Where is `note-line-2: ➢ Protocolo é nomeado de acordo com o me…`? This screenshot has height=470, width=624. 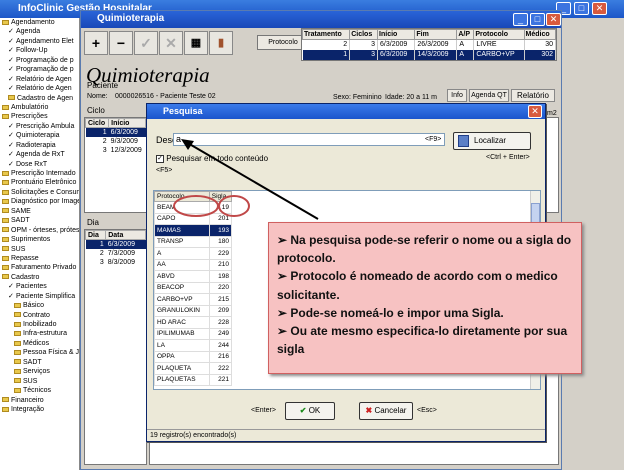
note-line-2: ➢ Protocolo é nomeado de acordo com o me… is located at coordinates (417, 285).